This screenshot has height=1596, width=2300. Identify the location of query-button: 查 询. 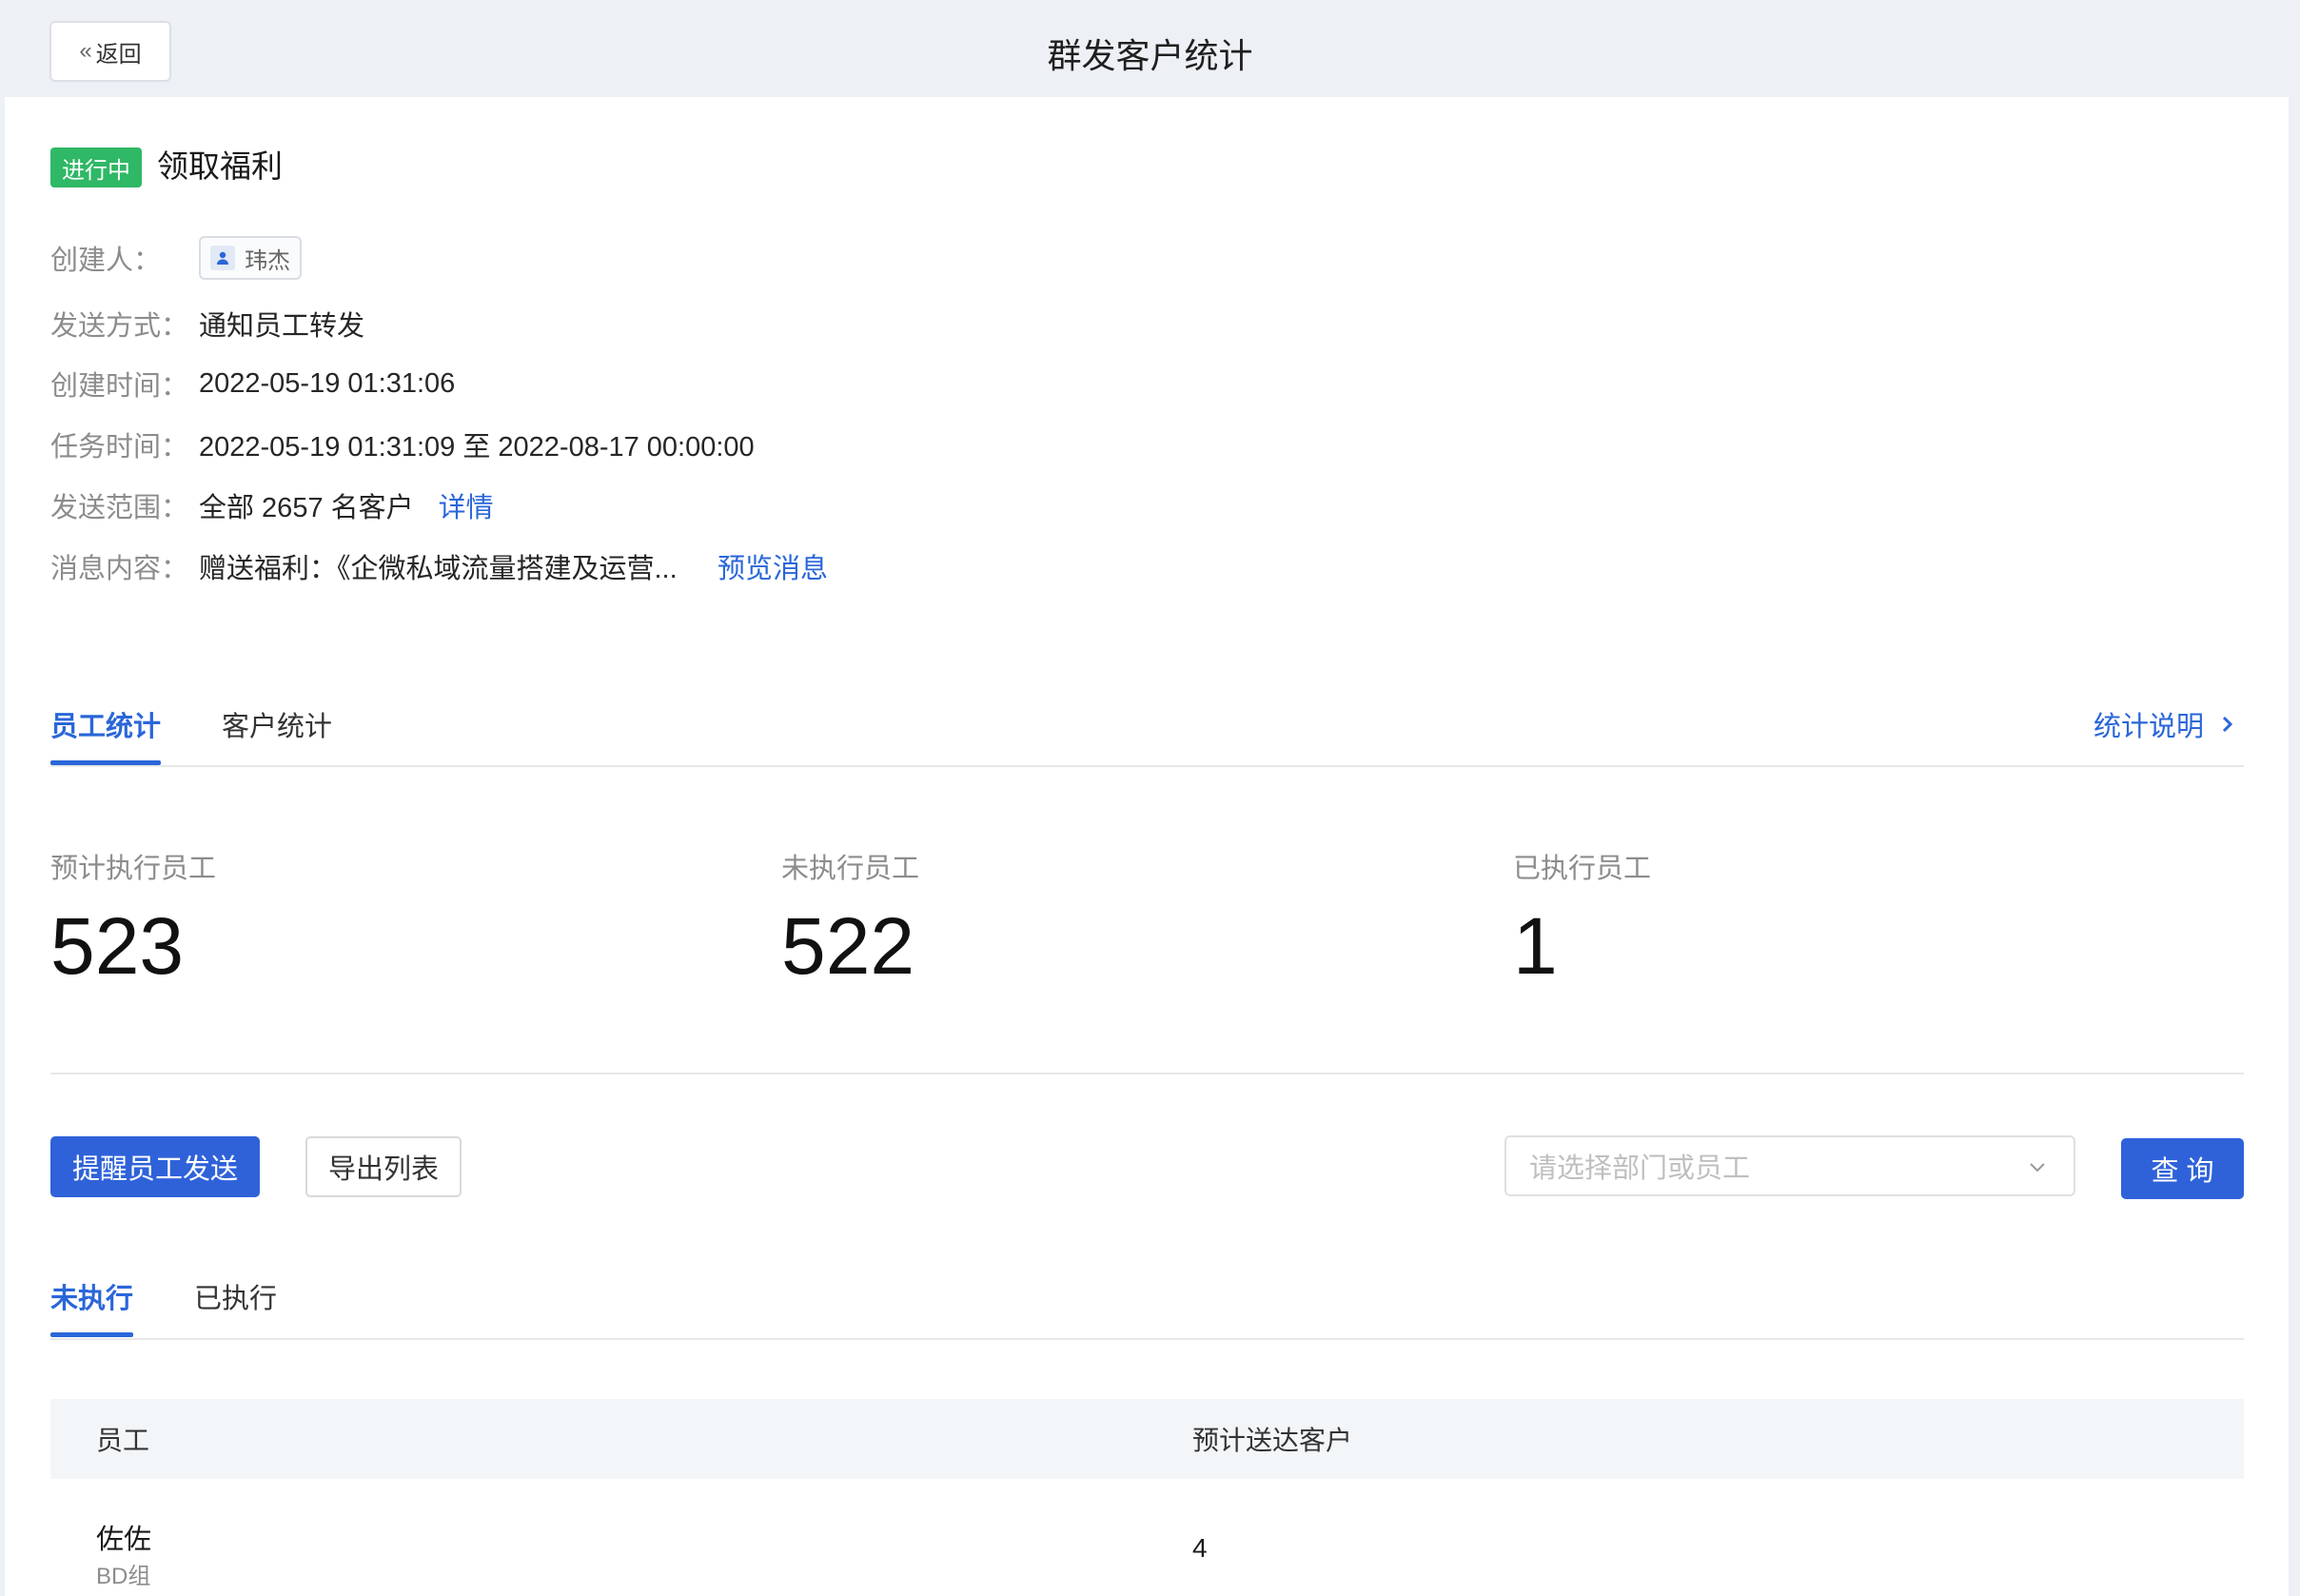
(2183, 1168).